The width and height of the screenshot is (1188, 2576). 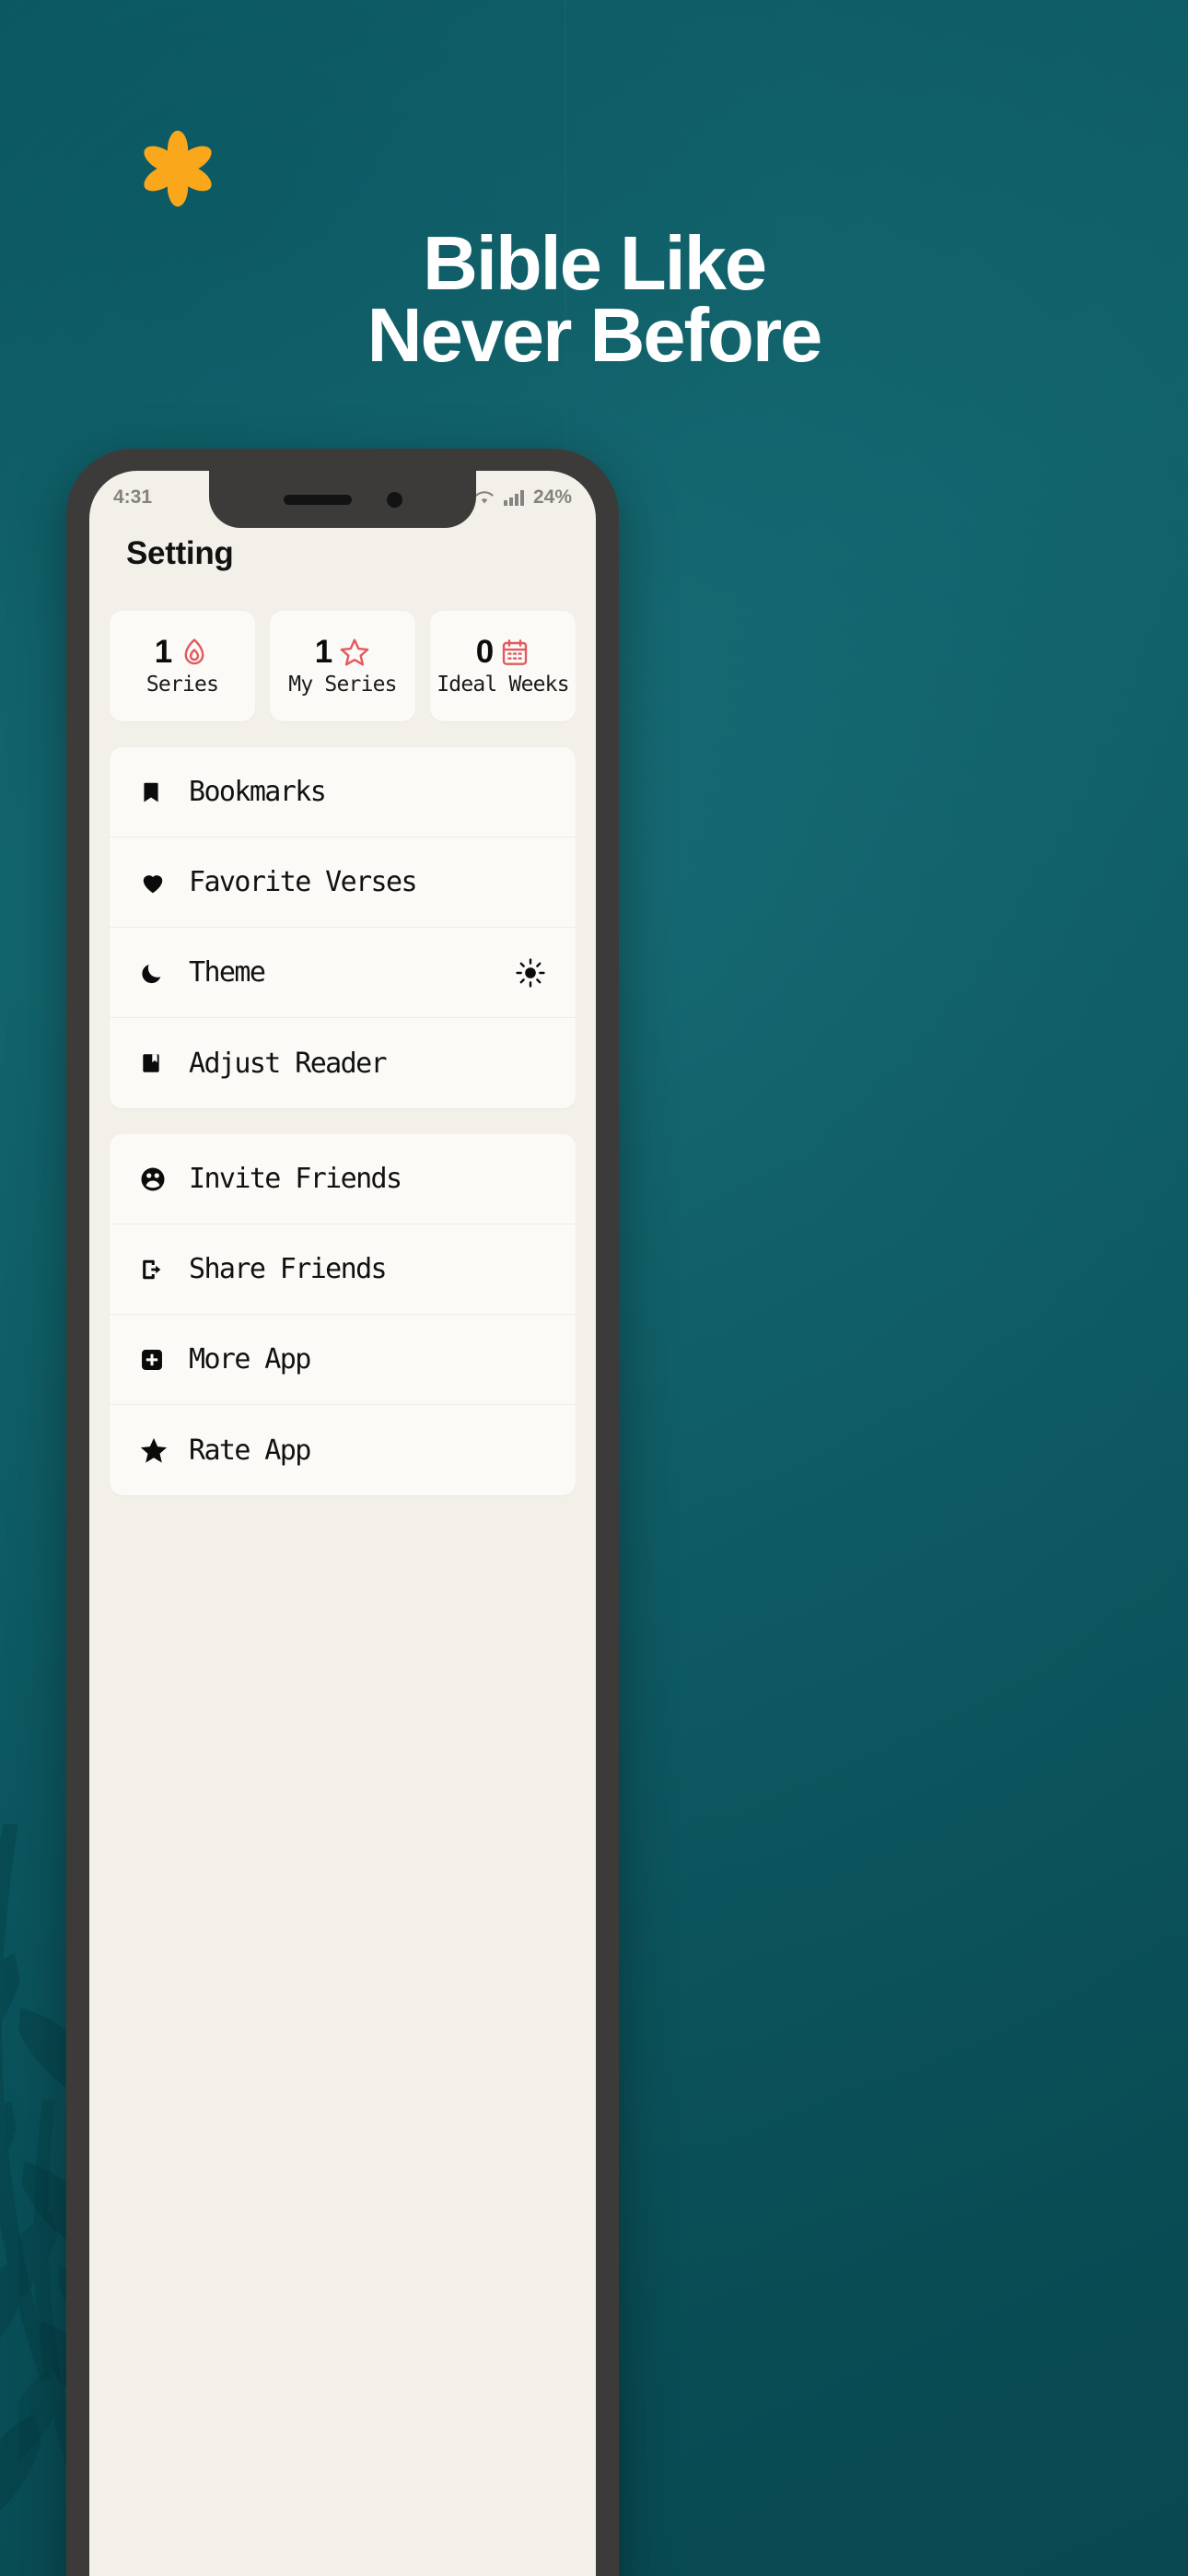 What do you see at coordinates (552, 497) in the screenshot?
I see `battery-percent: 24%` at bounding box center [552, 497].